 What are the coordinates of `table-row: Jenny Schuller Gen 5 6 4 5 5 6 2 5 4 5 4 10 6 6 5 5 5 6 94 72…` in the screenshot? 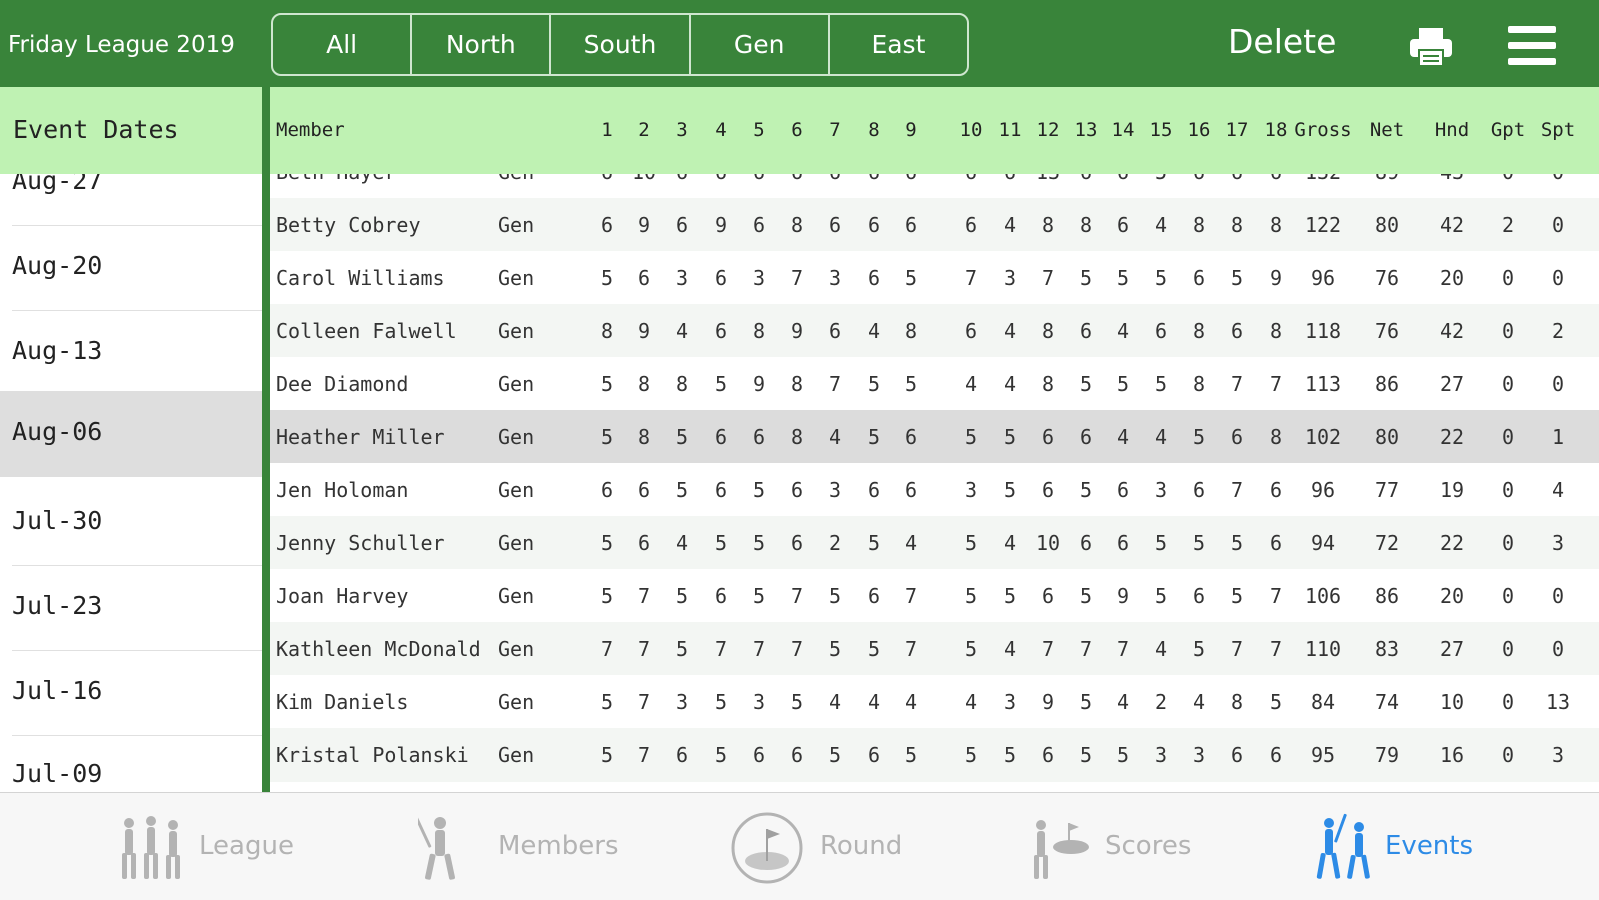 It's located at (934, 543).